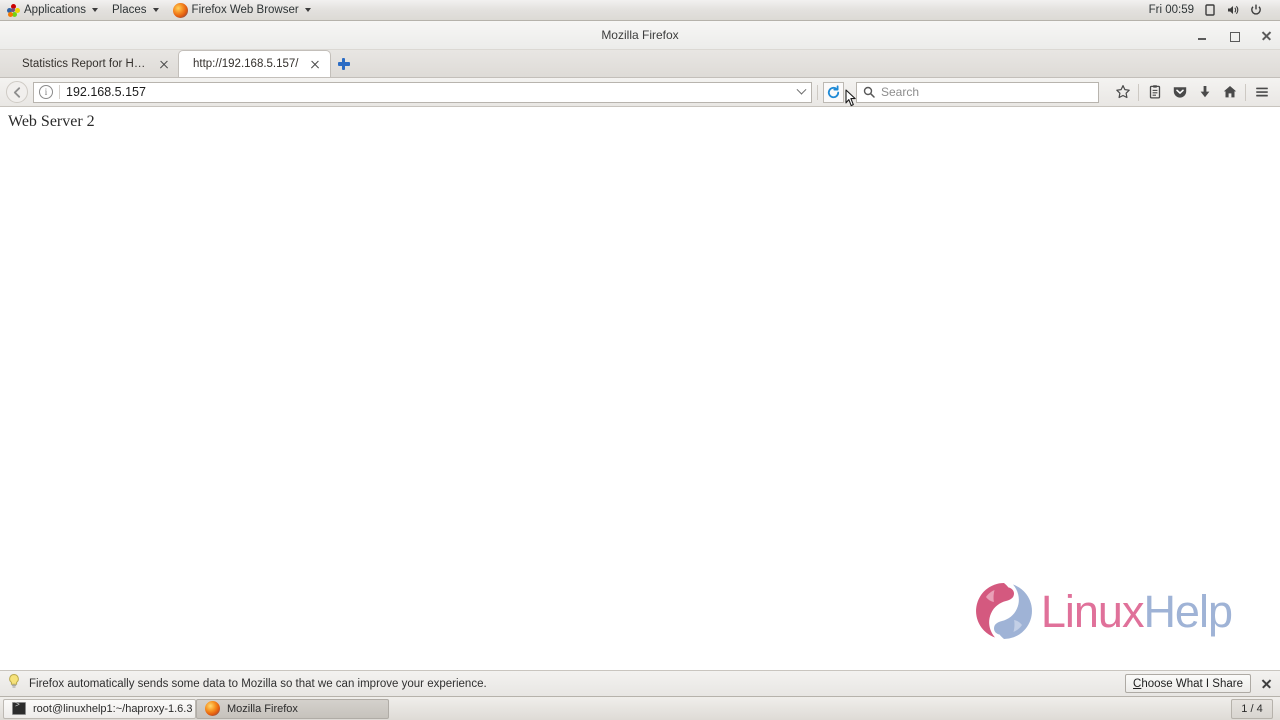 The height and width of the screenshot is (720, 1280). I want to click on window-controls, so click(1234, 35).